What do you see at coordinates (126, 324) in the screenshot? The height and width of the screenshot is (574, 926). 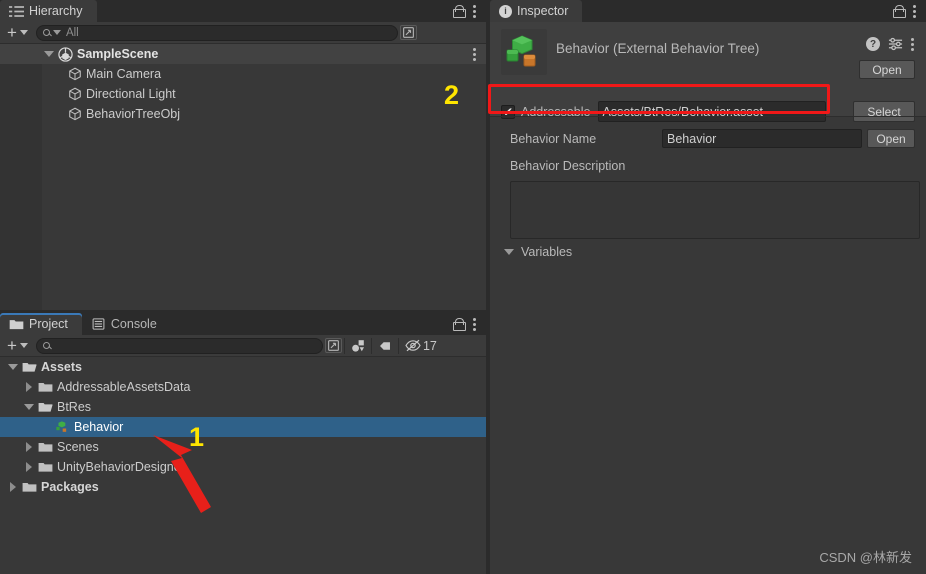 I see `tab-console: Console` at bounding box center [126, 324].